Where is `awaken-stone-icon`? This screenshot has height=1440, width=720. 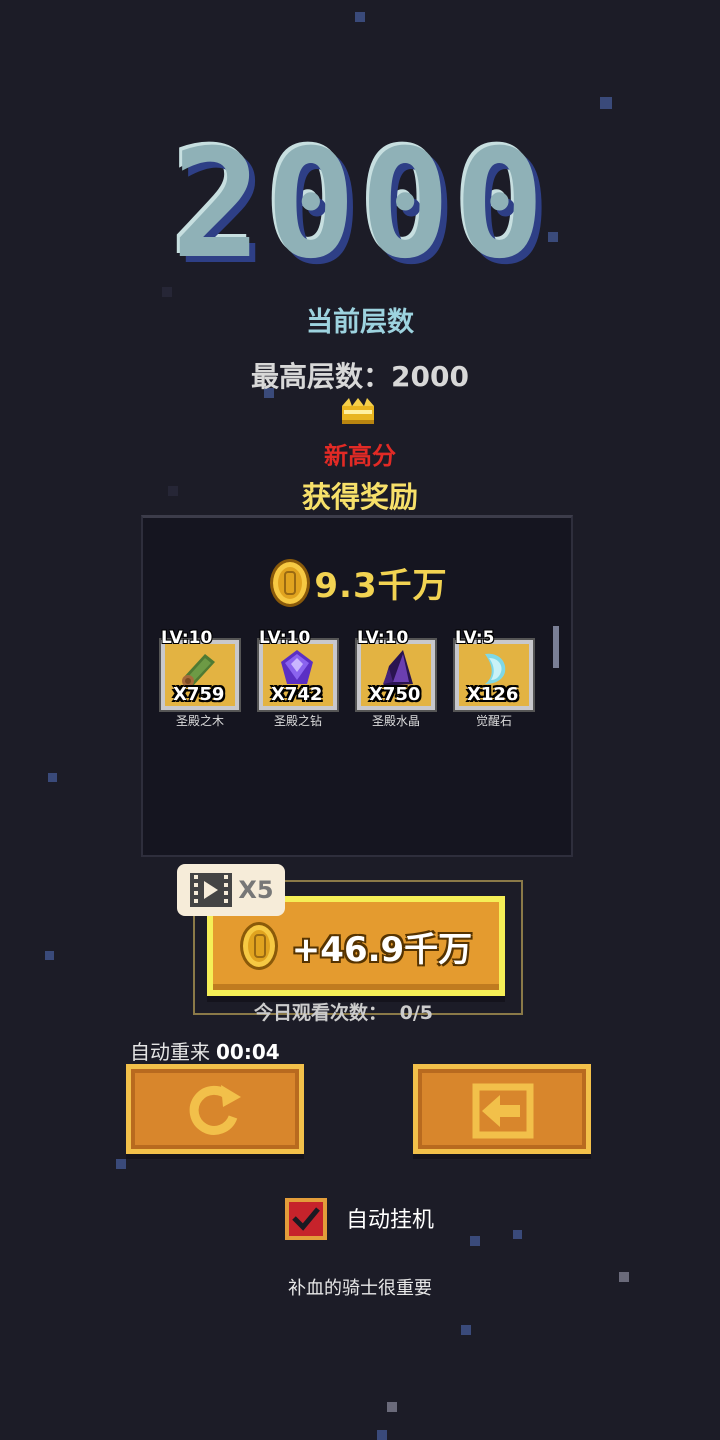
awaken-stone-icon is located at coordinates (495, 668).